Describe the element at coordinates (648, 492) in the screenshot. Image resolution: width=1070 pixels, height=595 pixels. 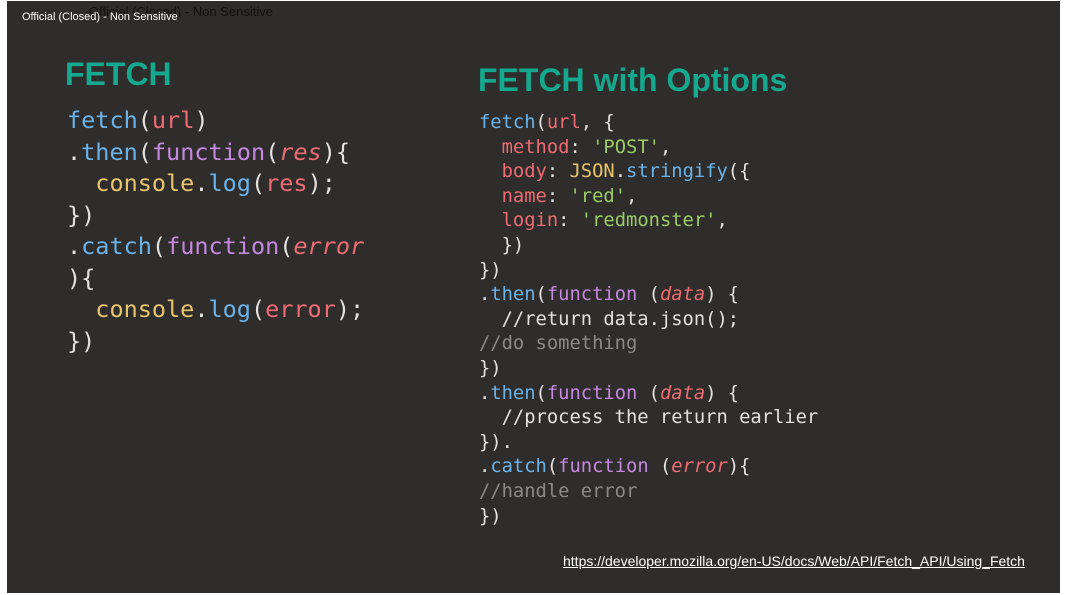
I see `right-code-line: //handle error` at that location.